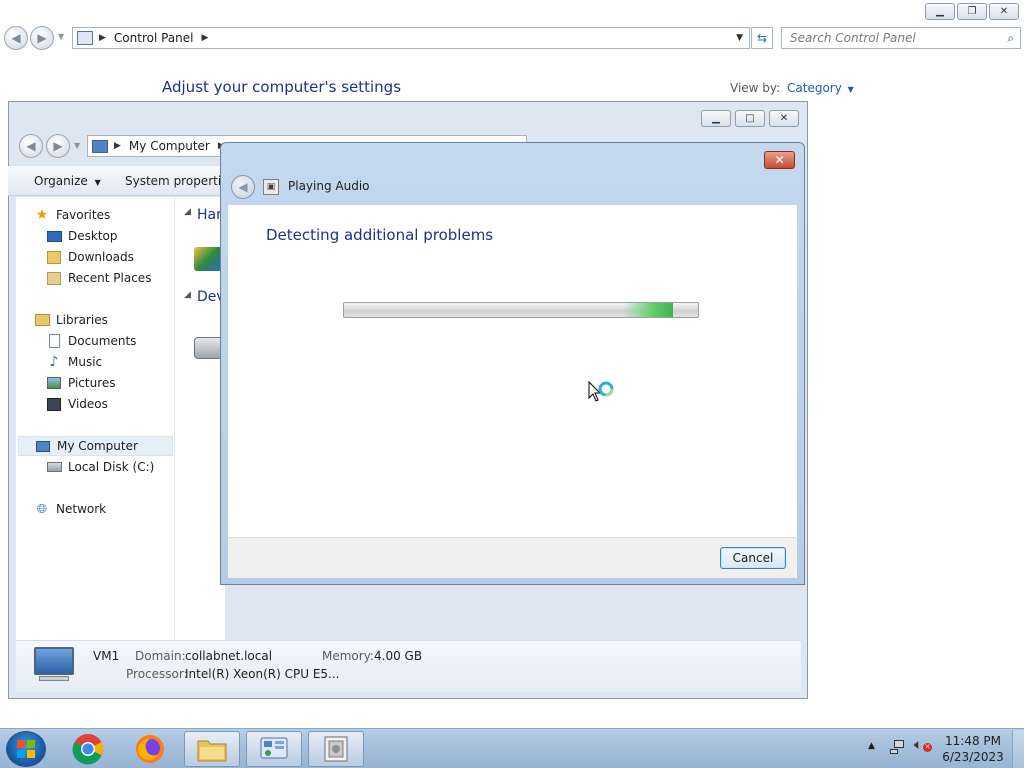 Image resolution: width=1024 pixels, height=768 pixels. Describe the element at coordinates (200, 418) in the screenshot. I see `content-area: ◢ Har ◢ Dev` at that location.